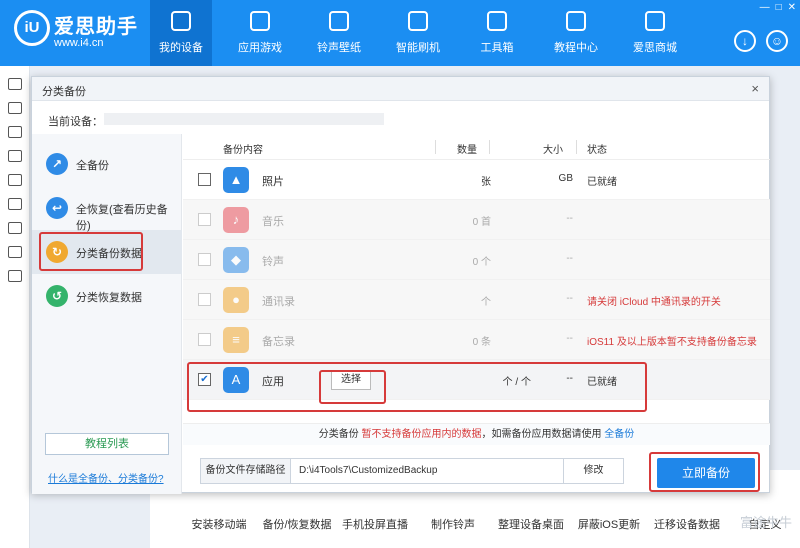  Describe the element at coordinates (531, 524) in the screenshot. I see `tool-item: 整理设备桌面` at that location.